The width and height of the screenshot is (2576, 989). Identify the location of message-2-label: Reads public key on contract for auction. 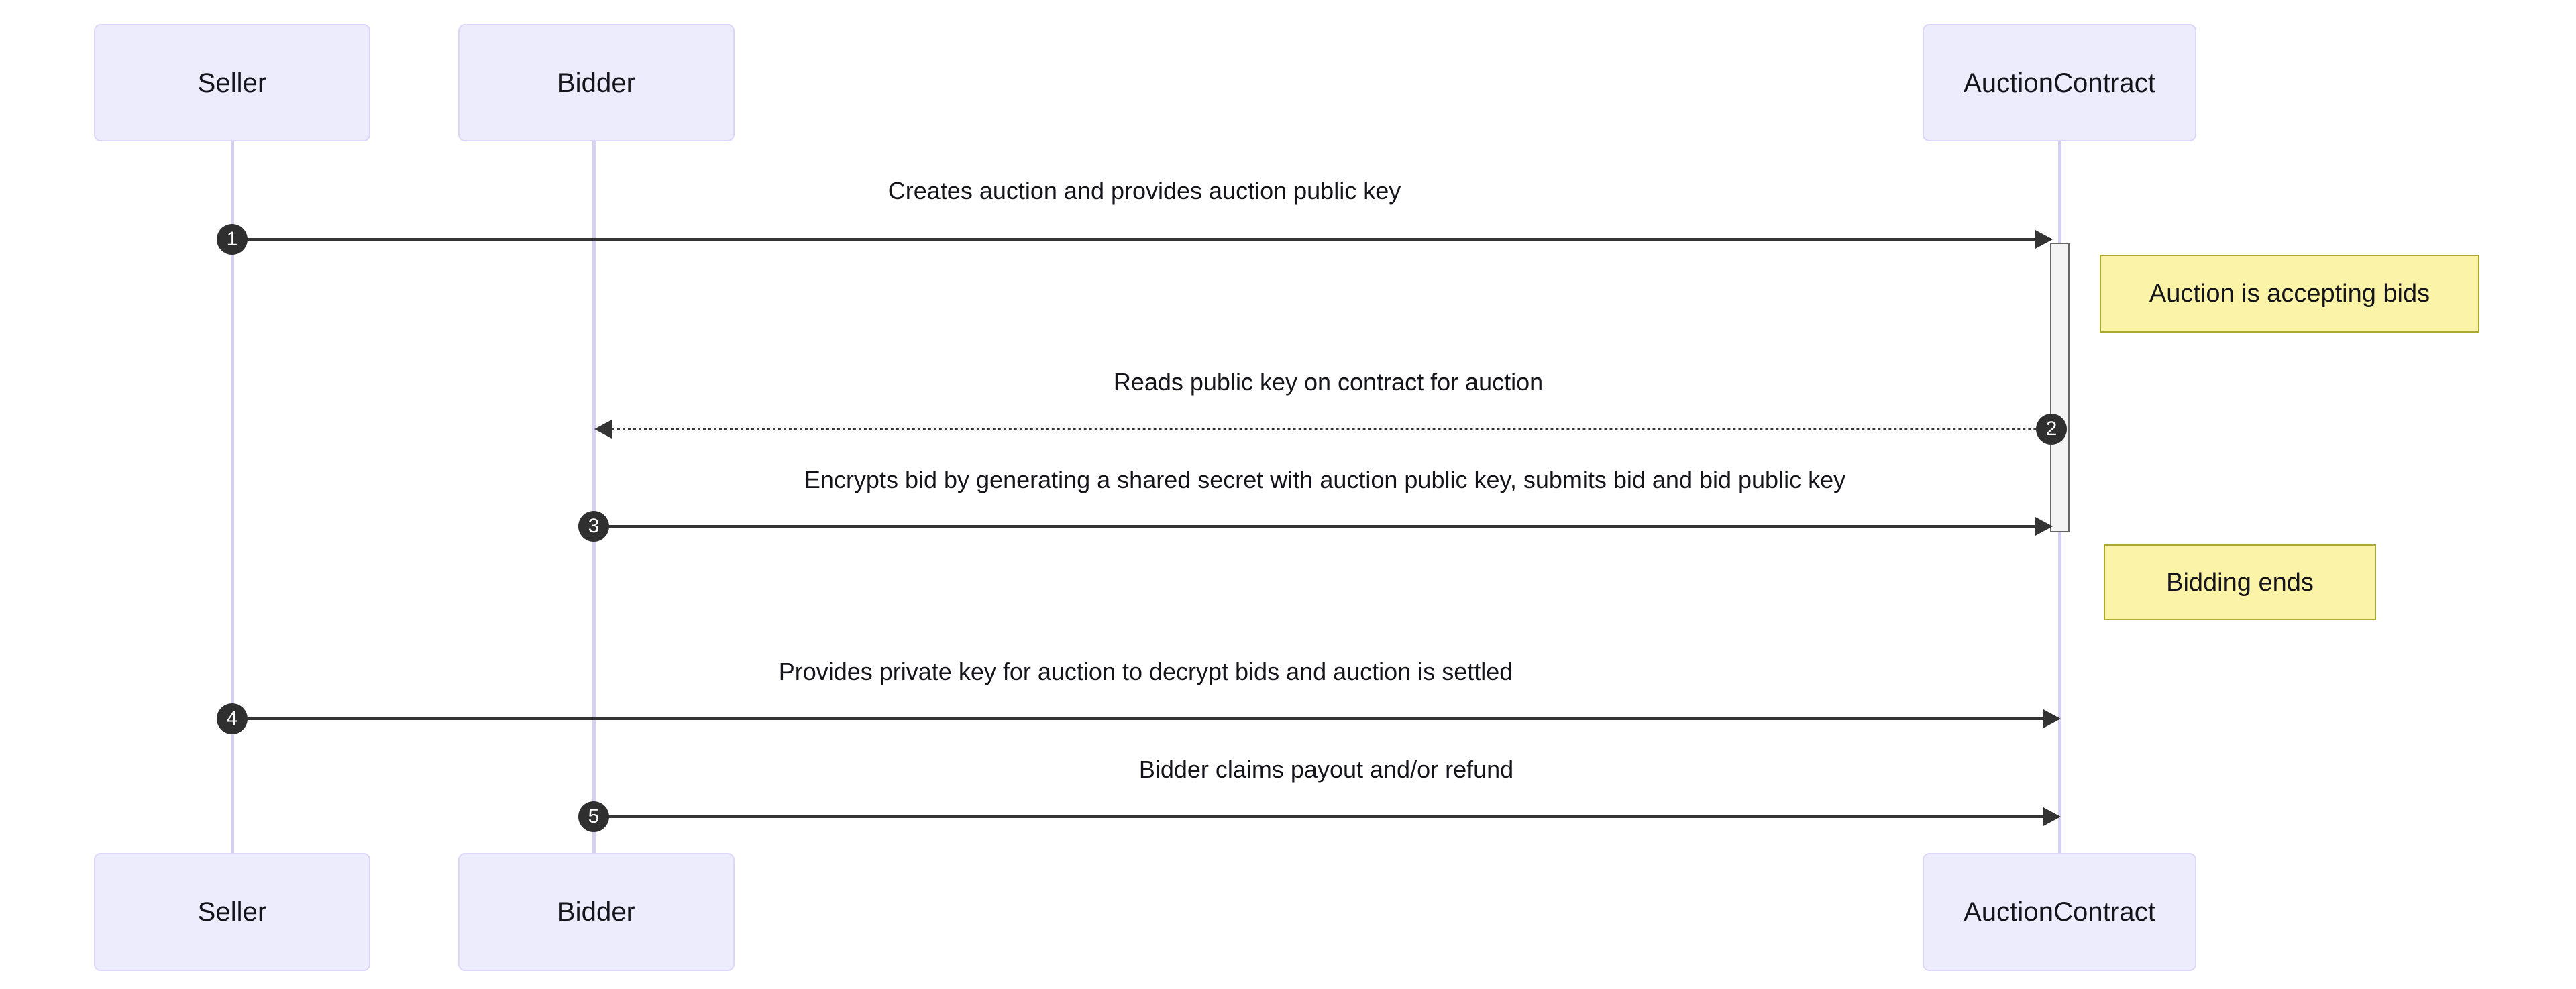
(1328, 382).